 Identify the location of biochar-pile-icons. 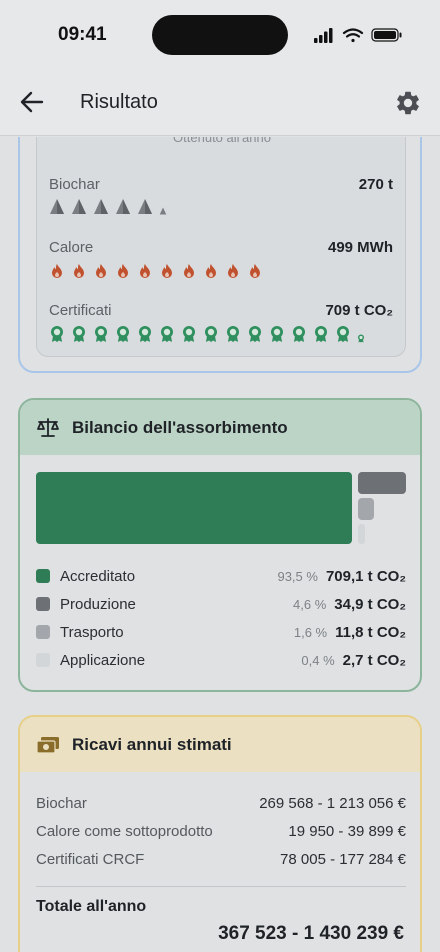
(108, 206).